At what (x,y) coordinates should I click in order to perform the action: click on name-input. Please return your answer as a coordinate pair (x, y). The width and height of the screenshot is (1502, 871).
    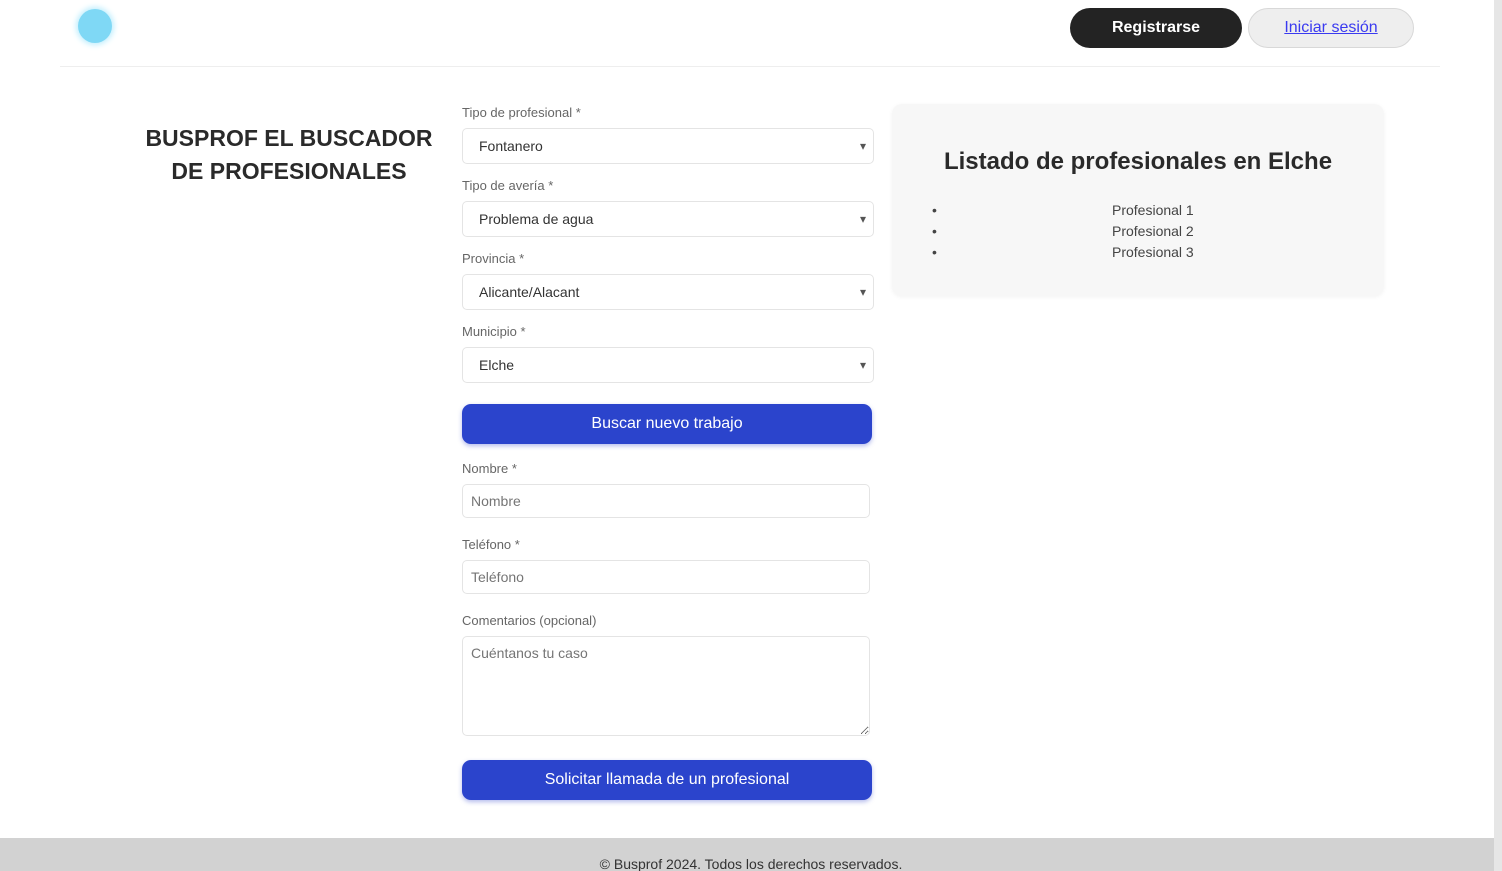
    Looking at the image, I should click on (666, 501).